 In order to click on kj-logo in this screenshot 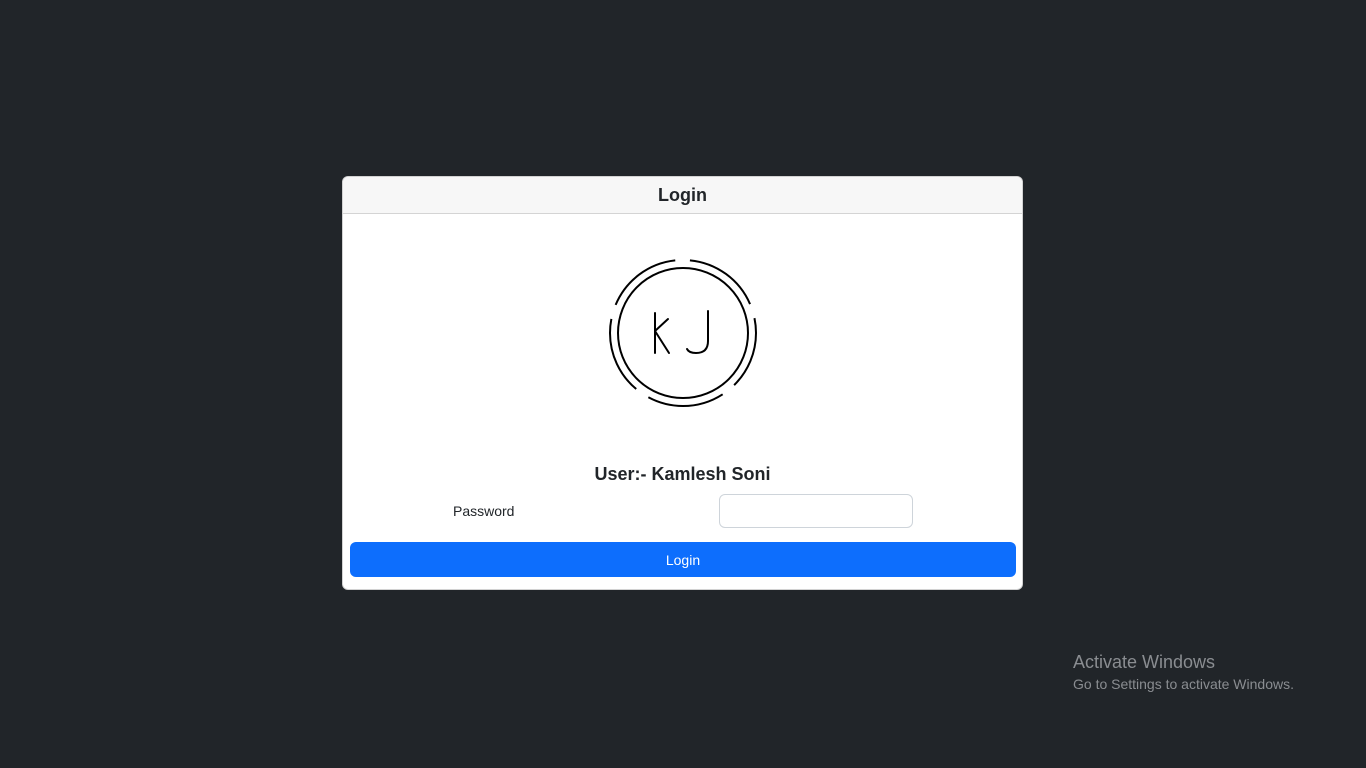, I will do `click(683, 333)`.